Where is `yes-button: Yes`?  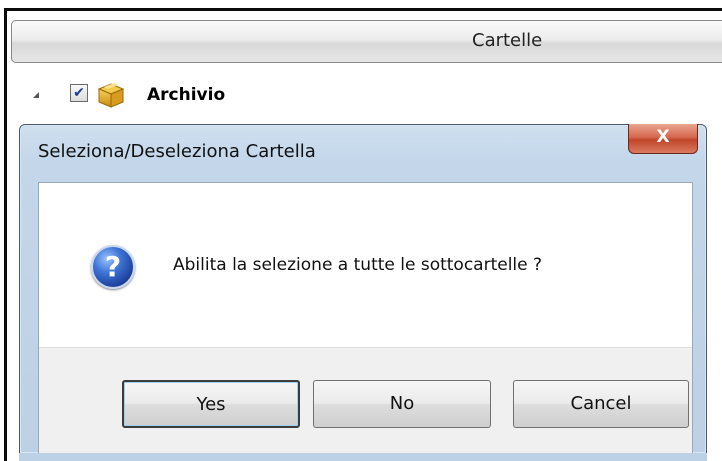
yes-button: Yes is located at coordinates (211, 404).